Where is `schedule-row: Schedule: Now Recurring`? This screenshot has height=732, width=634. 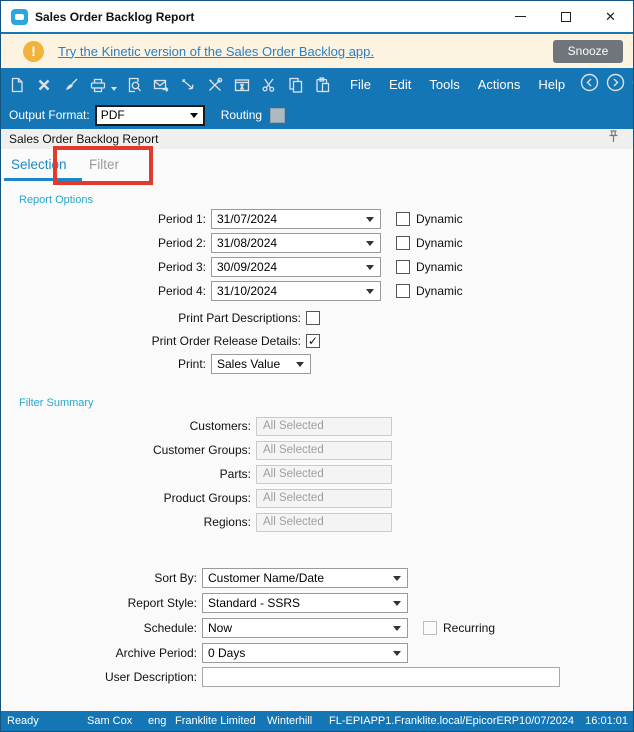
schedule-row: Schedule: Now Recurring is located at coordinates (317, 628).